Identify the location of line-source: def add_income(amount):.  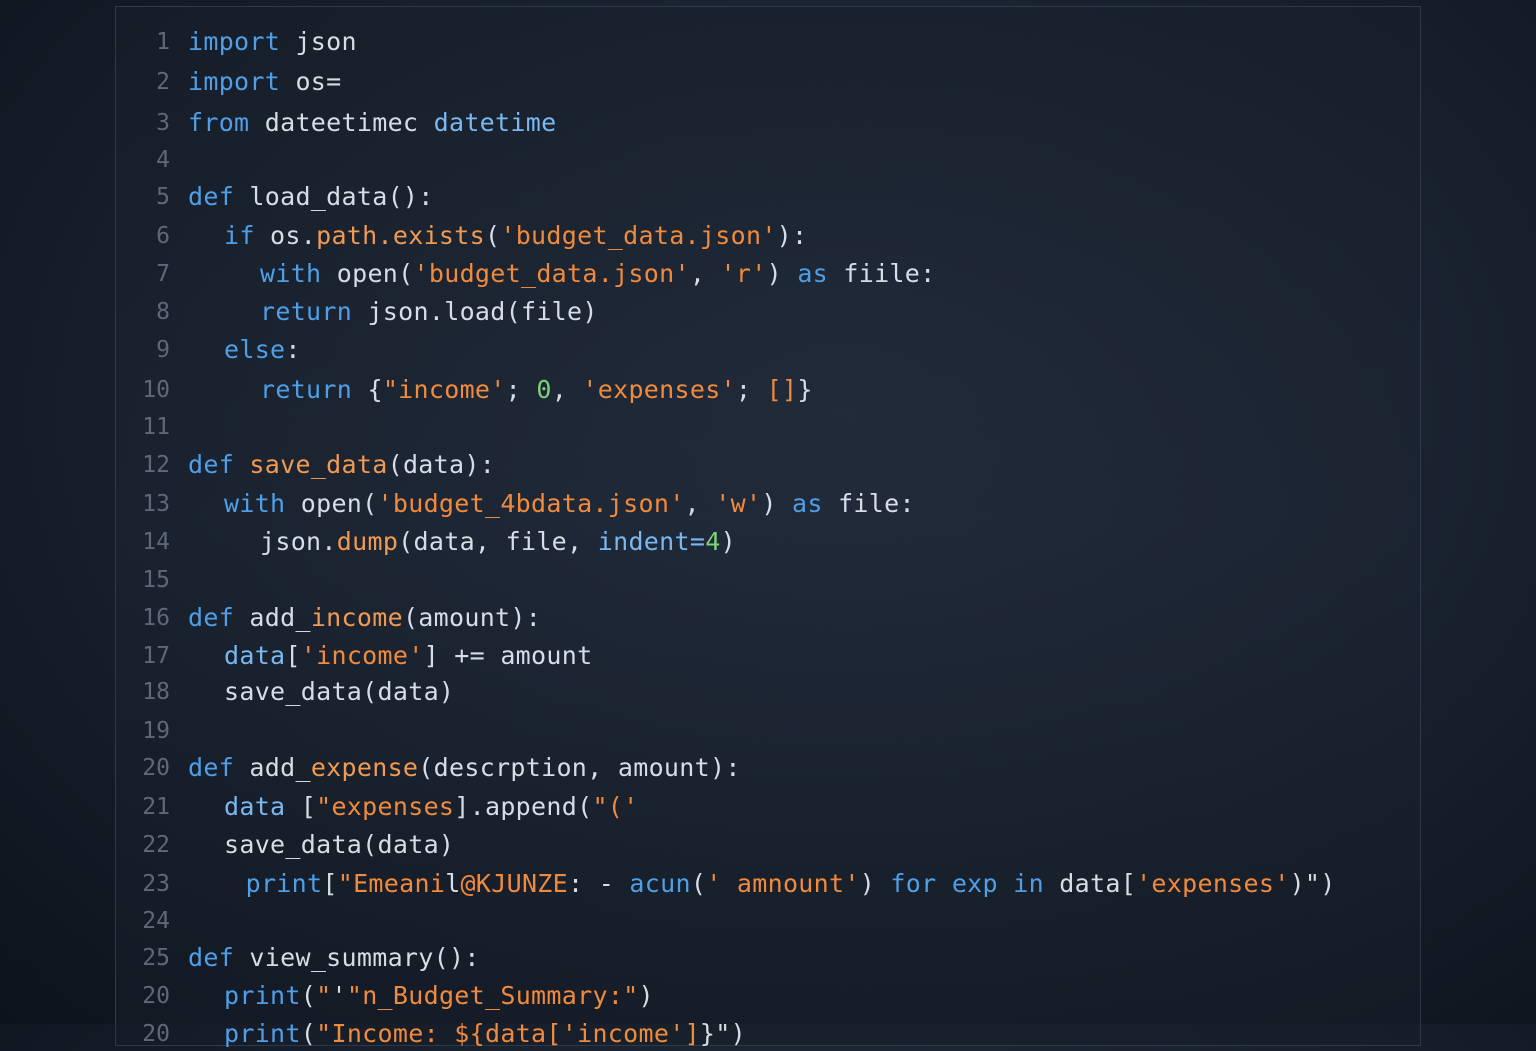
(364, 618).